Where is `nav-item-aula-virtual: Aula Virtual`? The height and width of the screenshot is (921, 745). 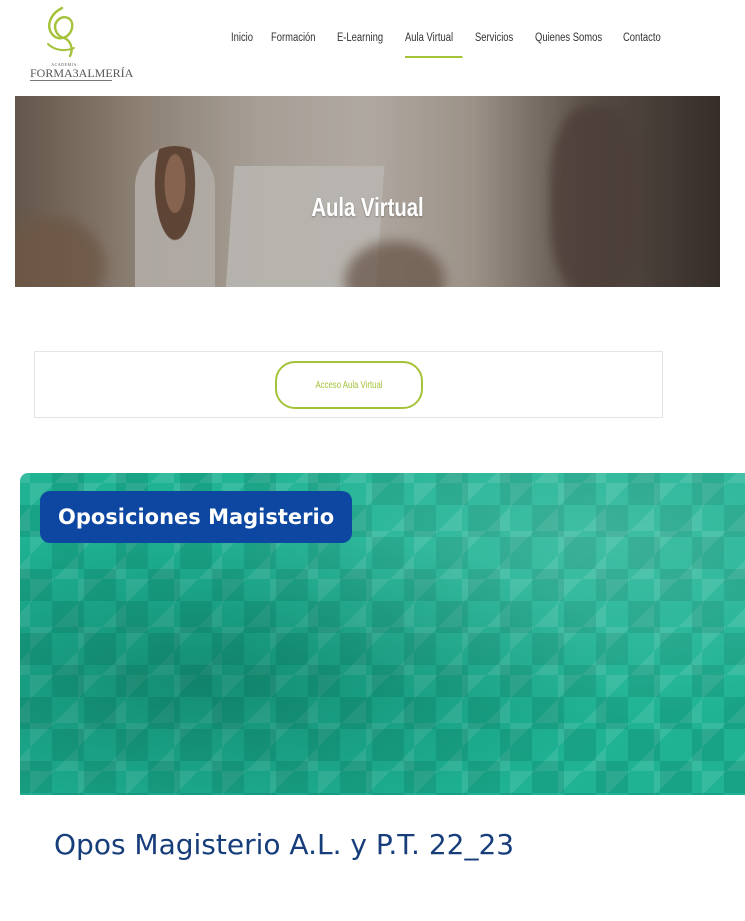
nav-item-aula-virtual: Aula Virtual is located at coordinates (434, 45).